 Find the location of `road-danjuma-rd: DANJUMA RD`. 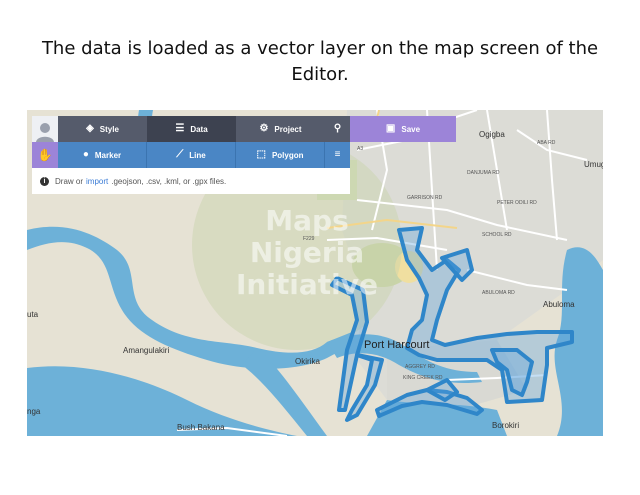

road-danjuma-rd: DANJUMA RD is located at coordinates (483, 173).